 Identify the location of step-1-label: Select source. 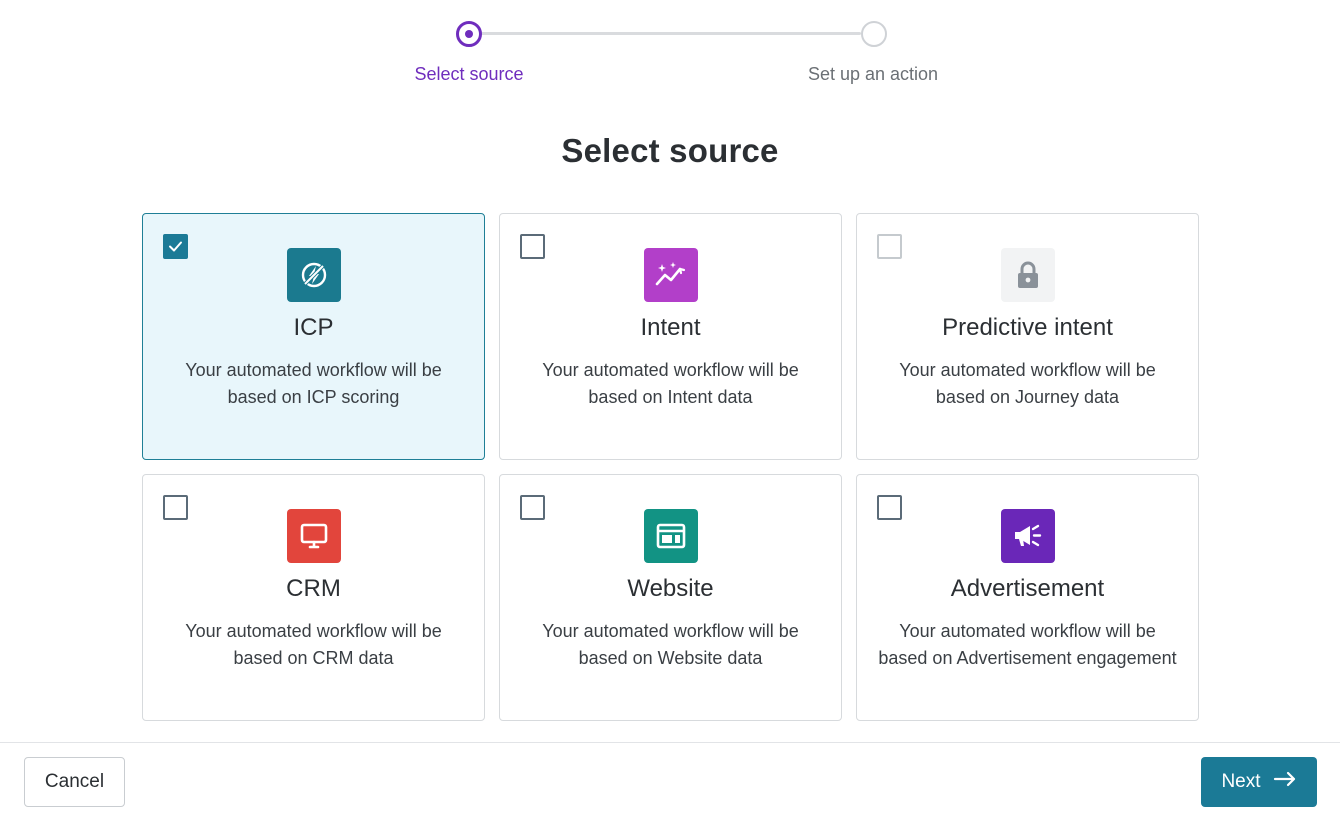
(469, 74).